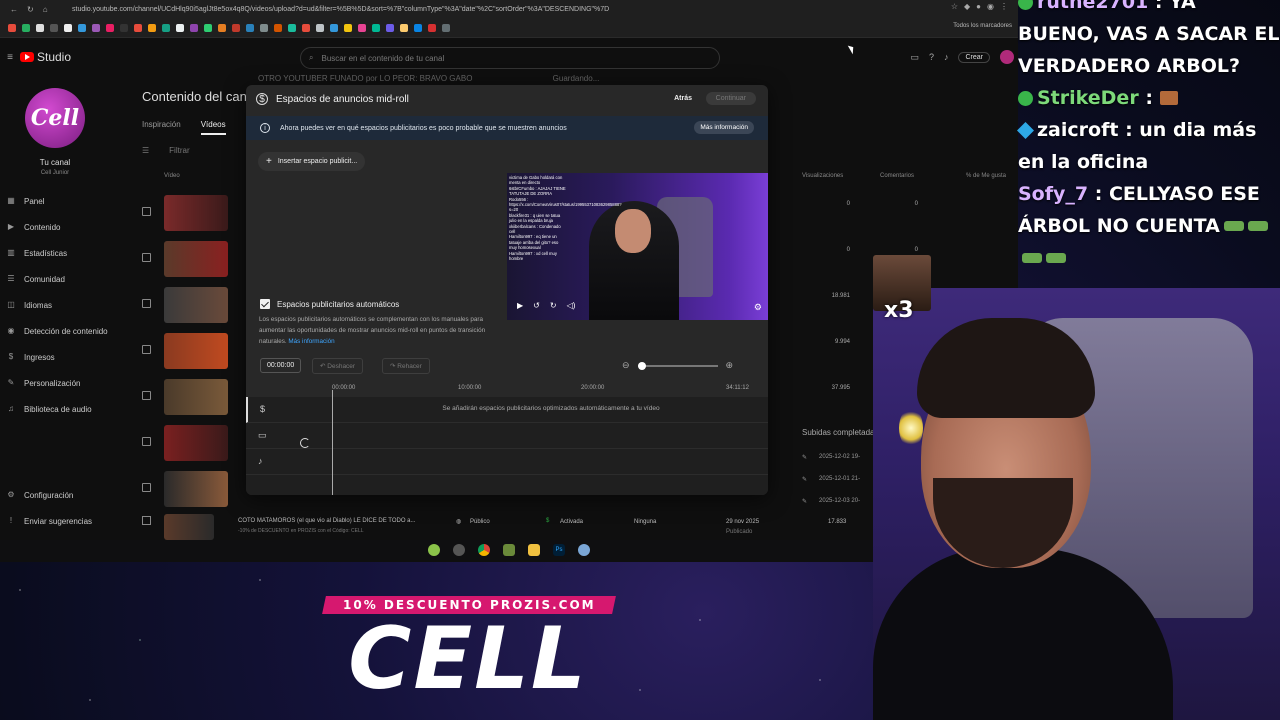  Describe the element at coordinates (484, 550) in the screenshot. I see `chrome-icon` at that location.